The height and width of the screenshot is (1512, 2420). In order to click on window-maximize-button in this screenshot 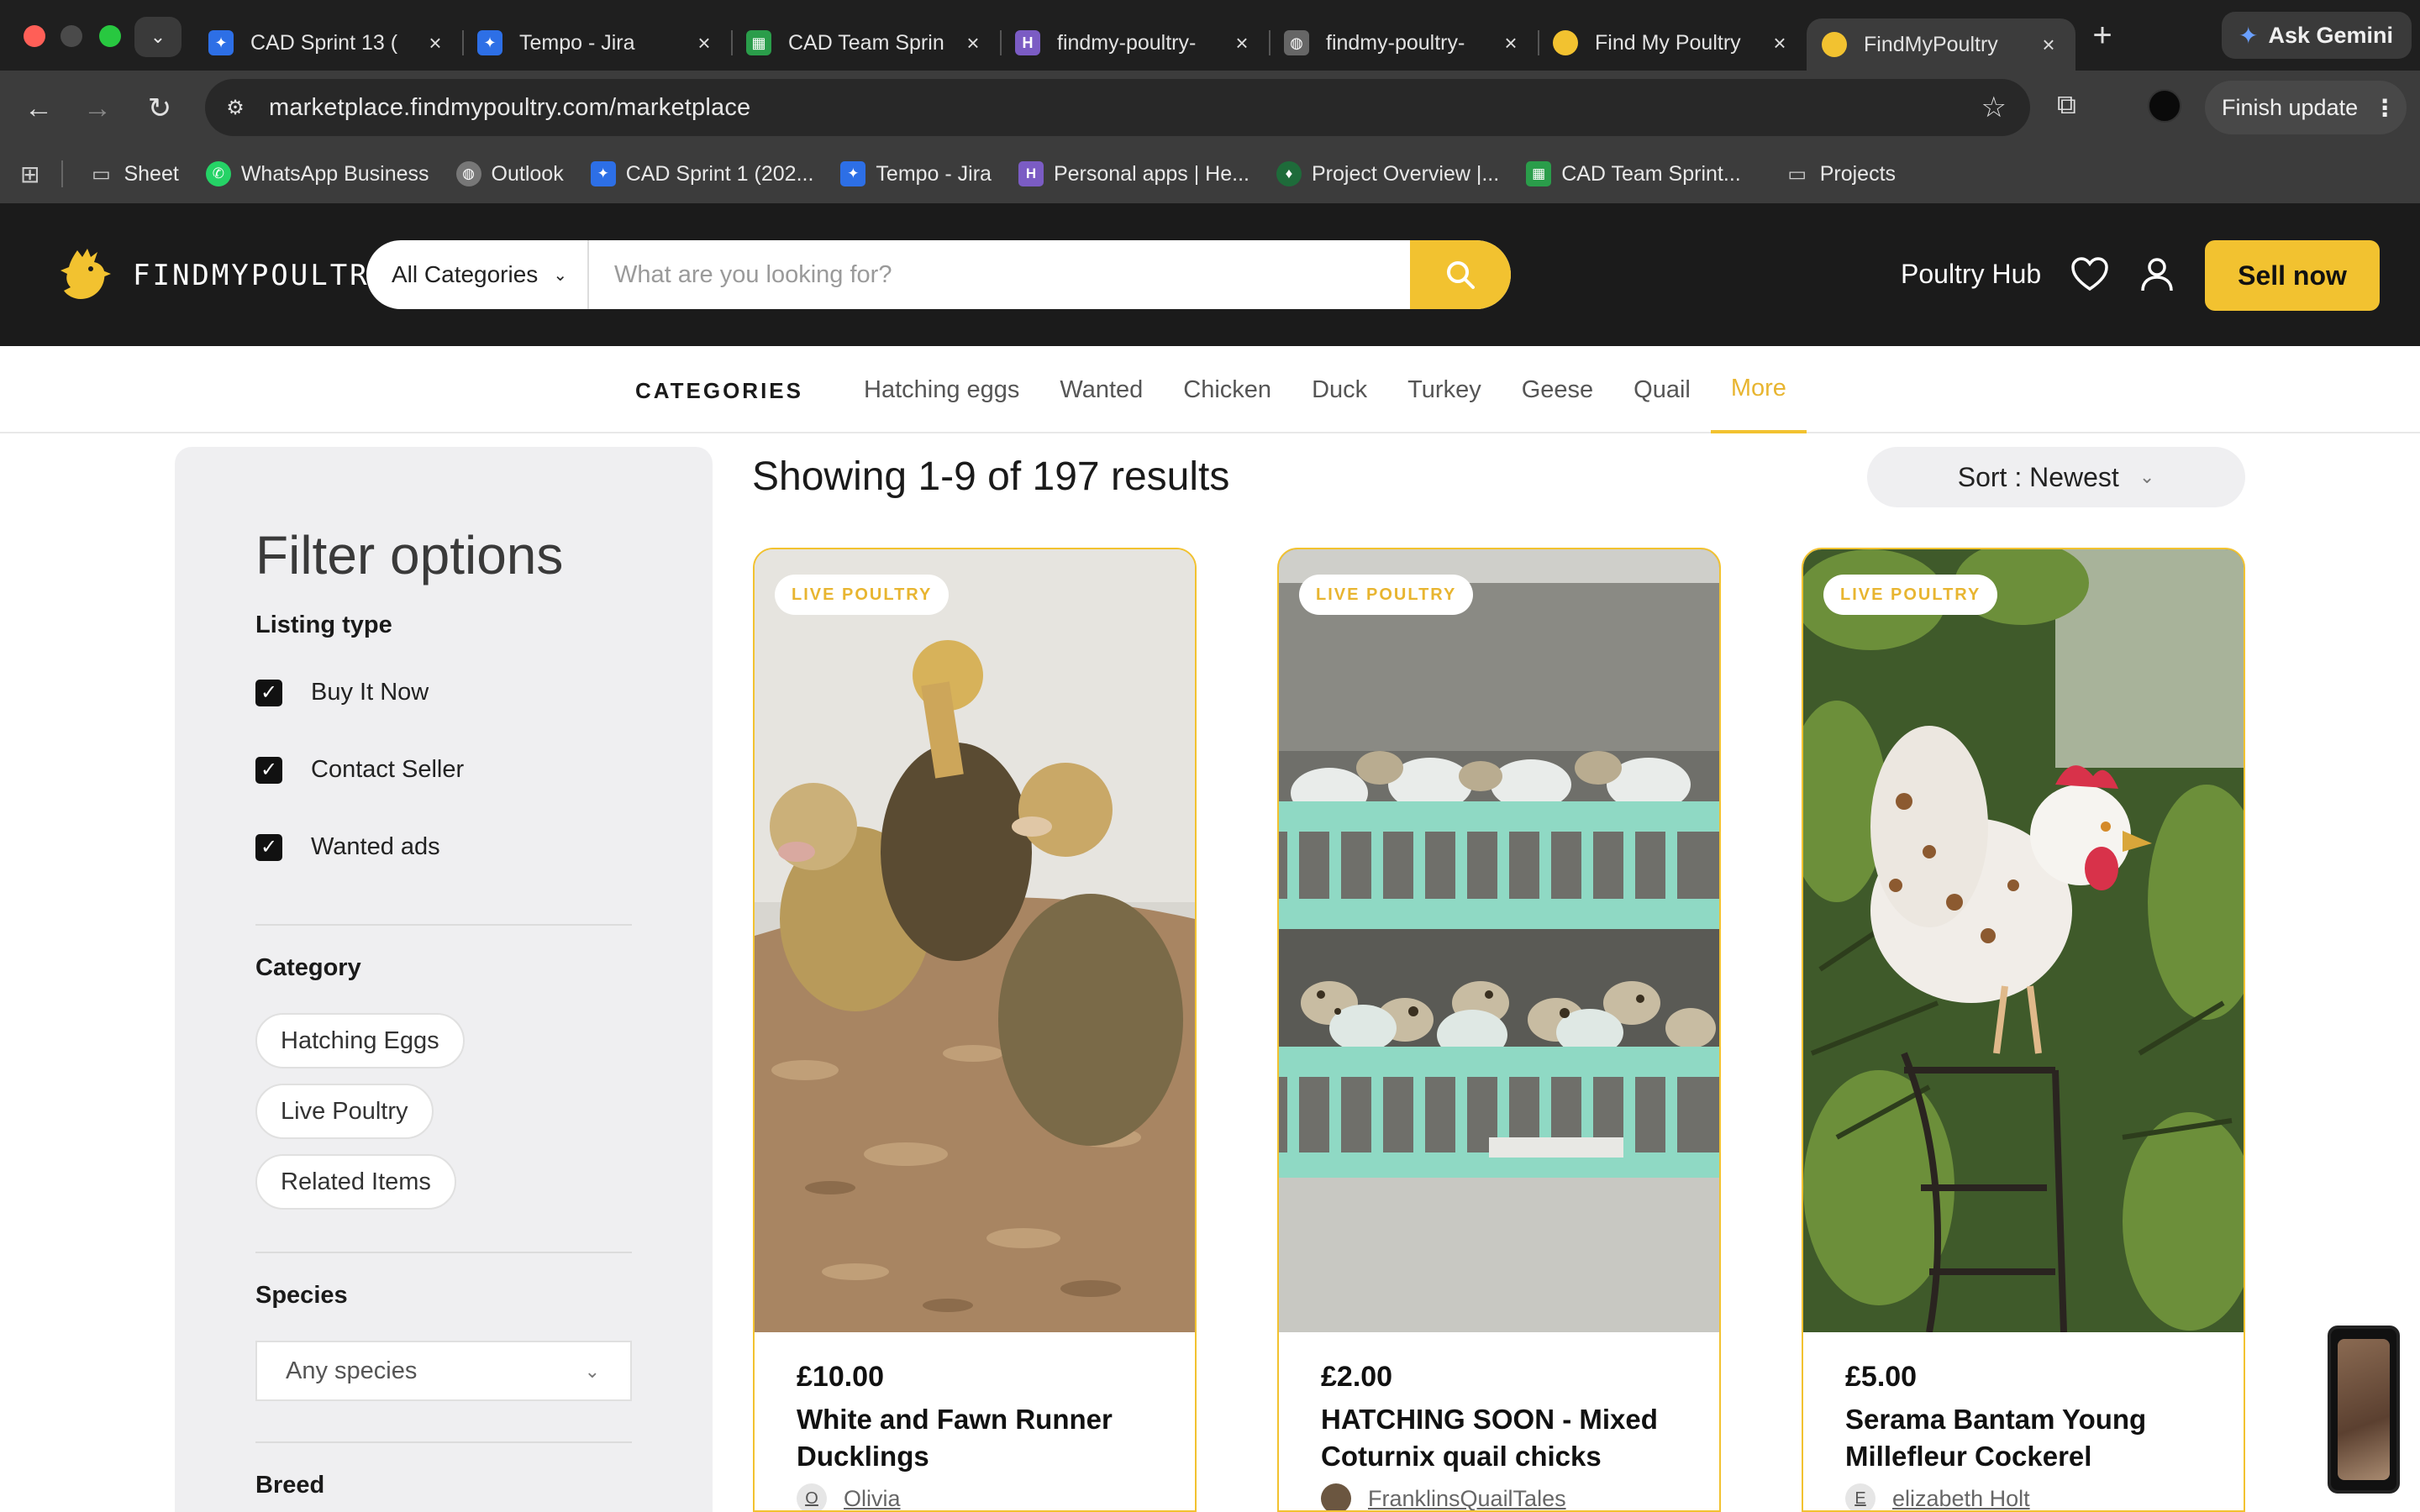, I will do `click(110, 36)`.